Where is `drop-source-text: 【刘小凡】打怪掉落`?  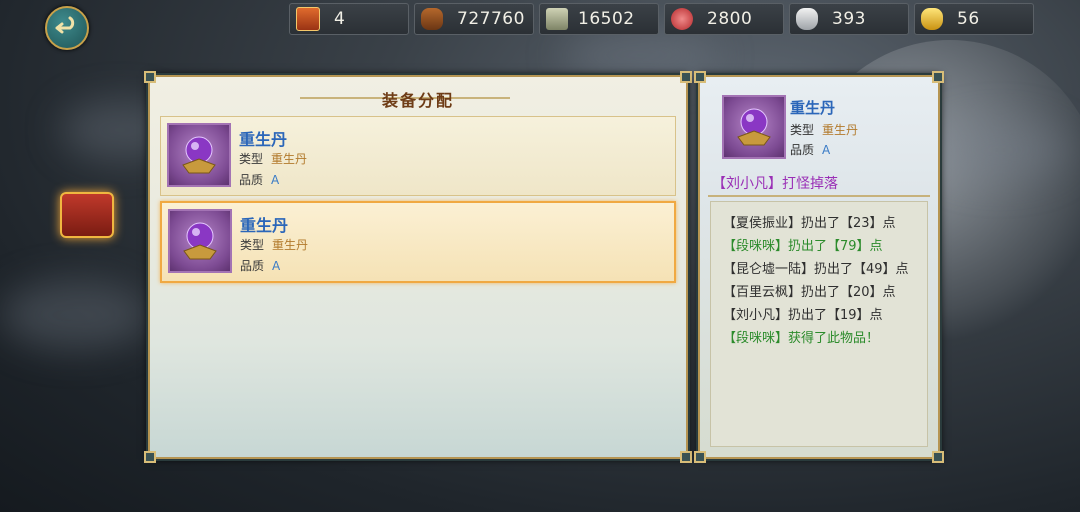
drop-source-text: 【刘小凡】打怪掉落 is located at coordinates (775, 184).